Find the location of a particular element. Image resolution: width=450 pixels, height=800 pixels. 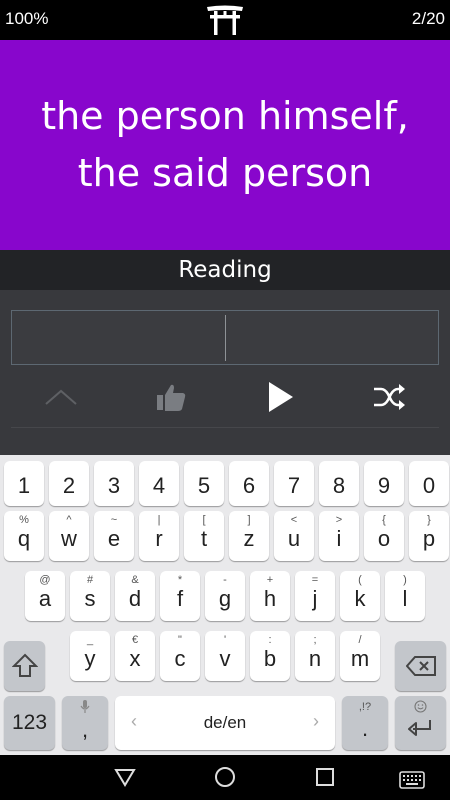

key-label: 3 is located at coordinates (114, 485).